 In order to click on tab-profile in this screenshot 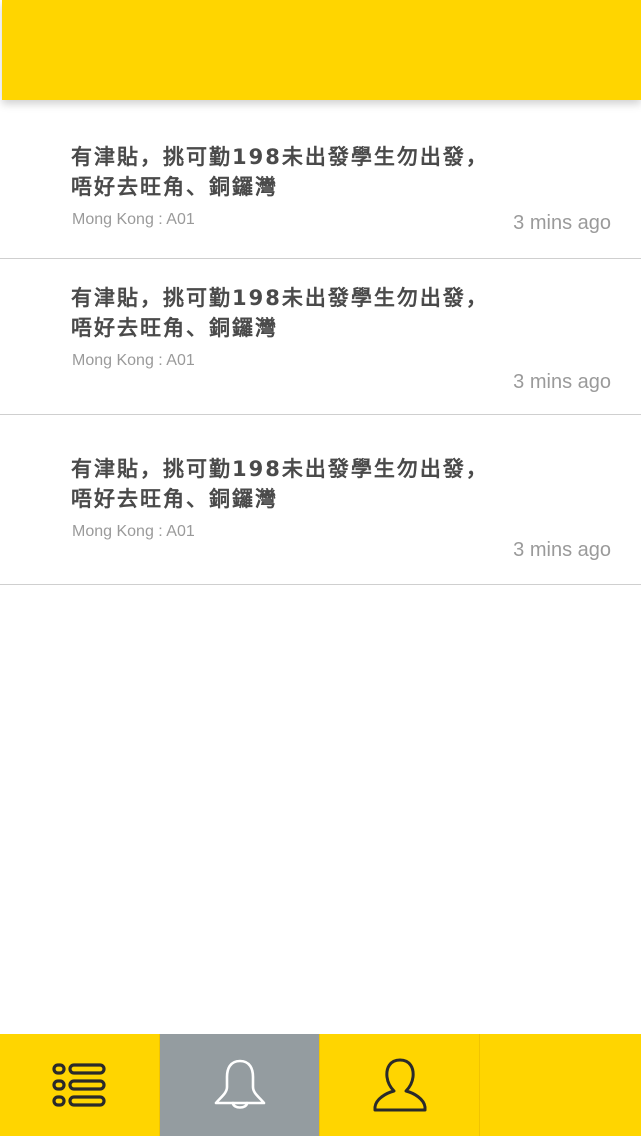, I will do `click(400, 1085)`.